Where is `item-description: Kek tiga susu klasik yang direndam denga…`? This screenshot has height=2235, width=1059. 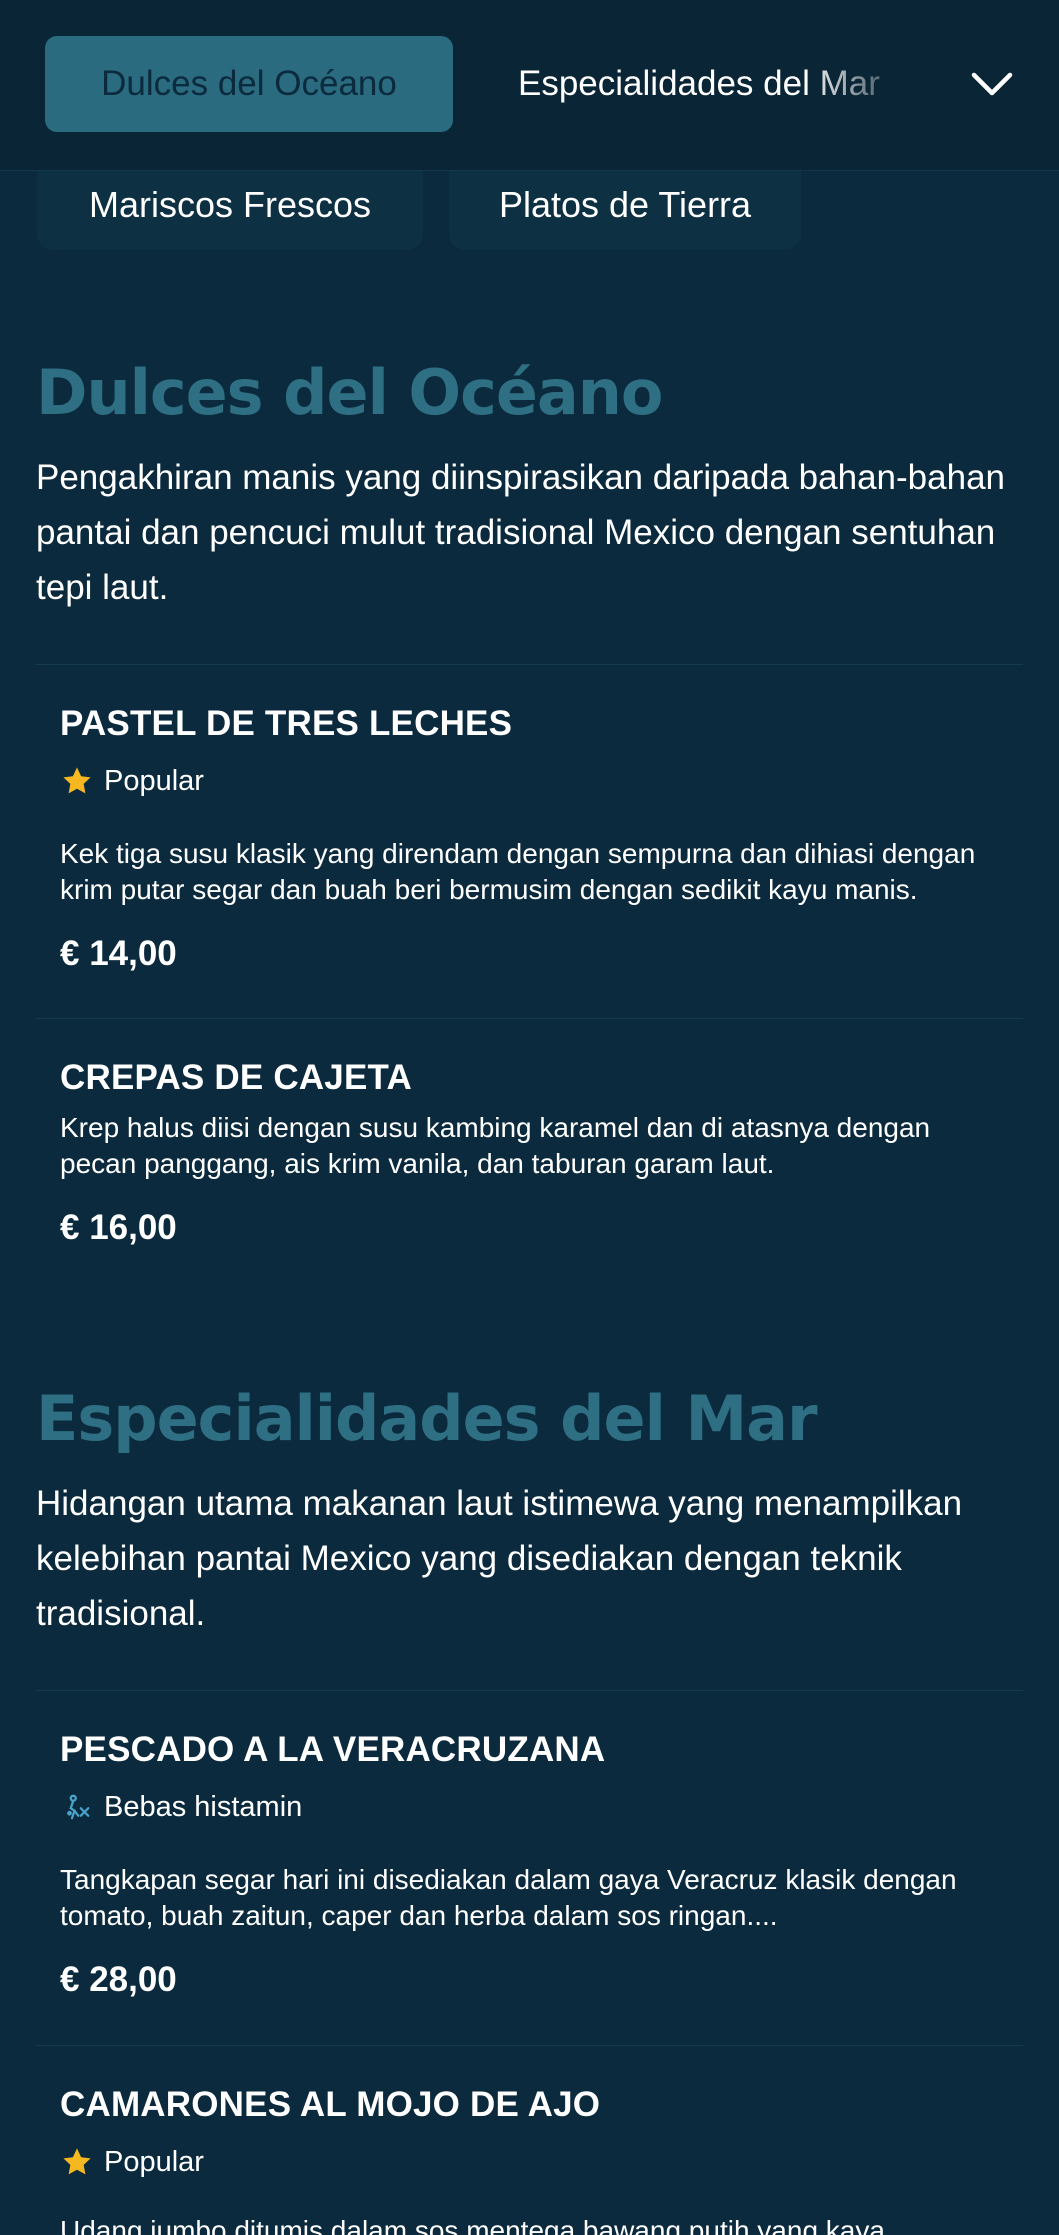
item-description: Kek tiga susu klasik yang direndam denga… is located at coordinates (518, 871).